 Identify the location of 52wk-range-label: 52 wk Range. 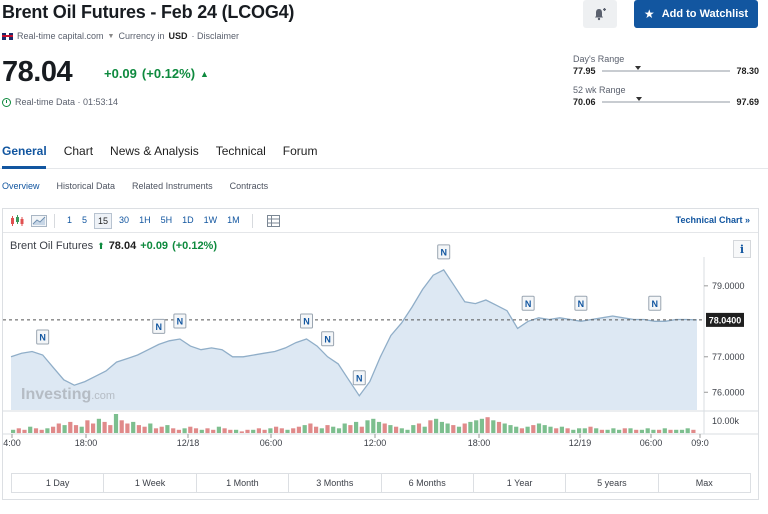
(599, 90).